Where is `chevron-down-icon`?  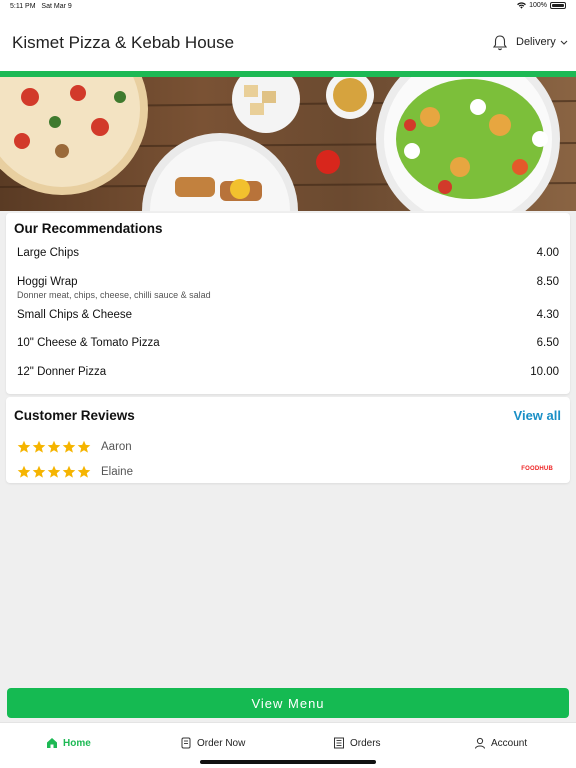
chevron-down-icon is located at coordinates (564, 42).